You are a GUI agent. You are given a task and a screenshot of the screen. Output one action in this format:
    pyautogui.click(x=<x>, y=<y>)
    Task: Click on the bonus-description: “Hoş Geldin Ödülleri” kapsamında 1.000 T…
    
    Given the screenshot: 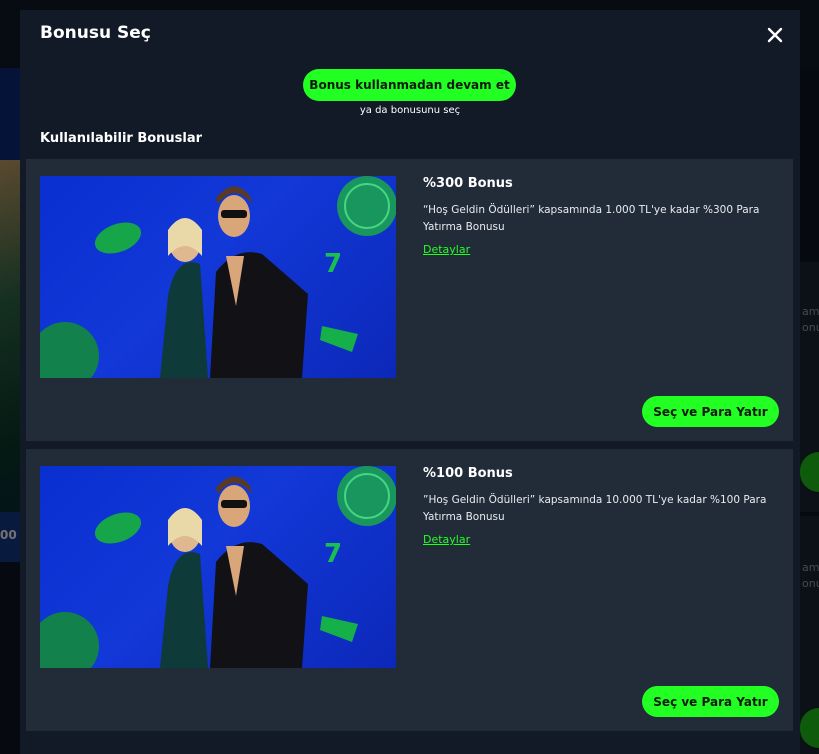 What is the action you would take?
    pyautogui.click(x=591, y=218)
    